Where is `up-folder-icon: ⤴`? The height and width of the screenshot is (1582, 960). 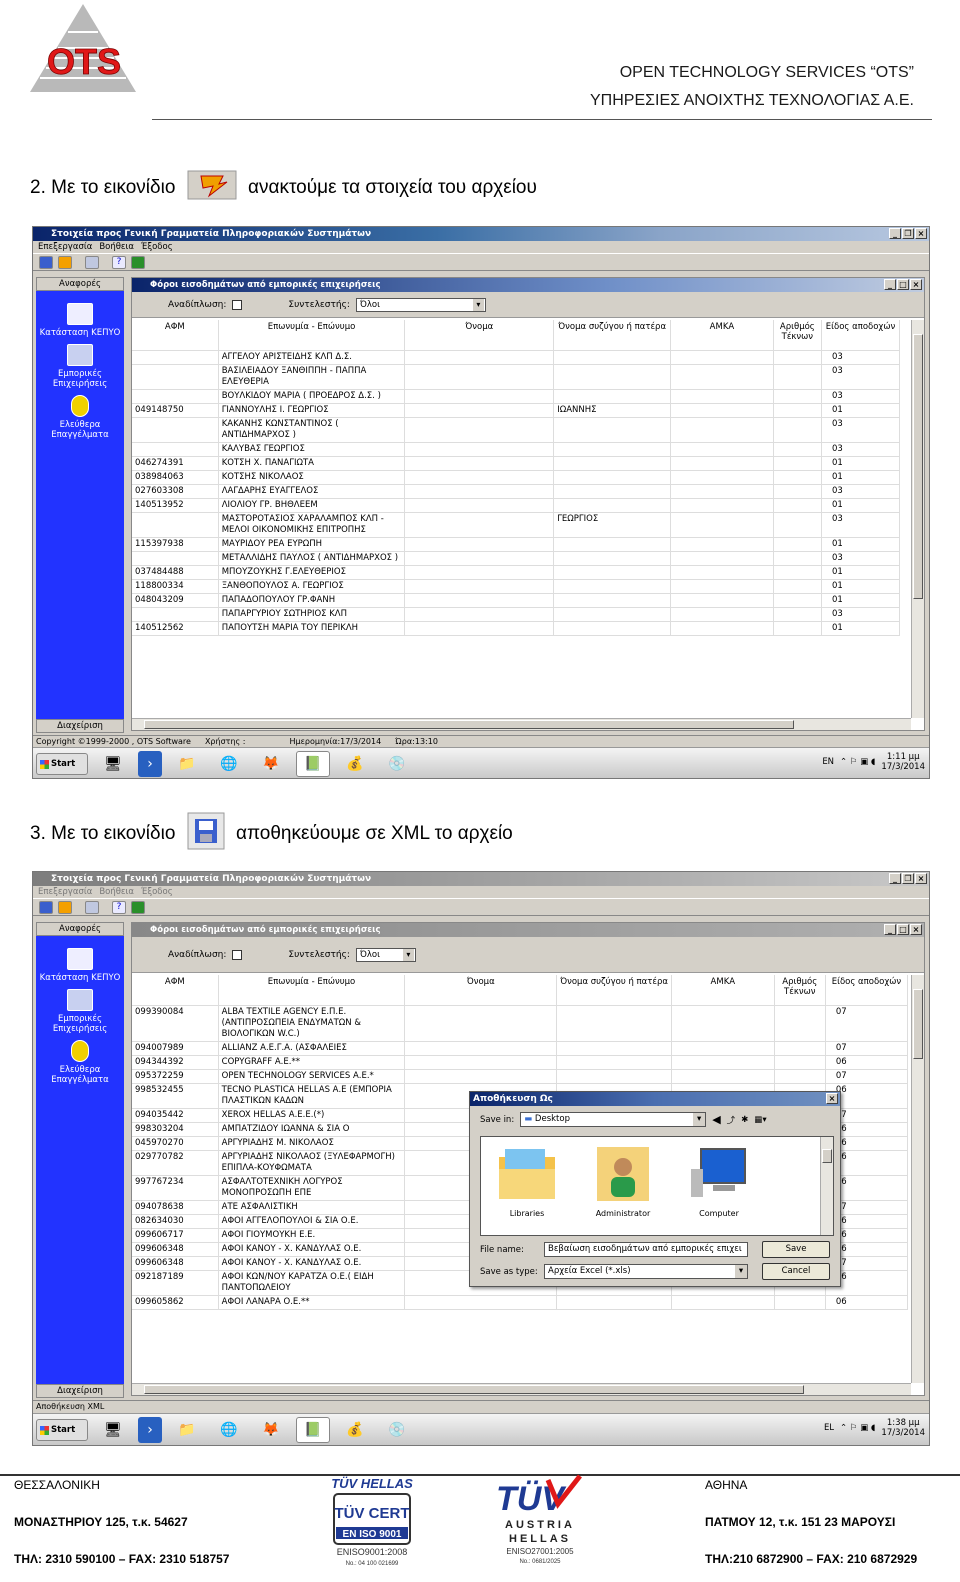 up-folder-icon: ⤴ is located at coordinates (731, 1120).